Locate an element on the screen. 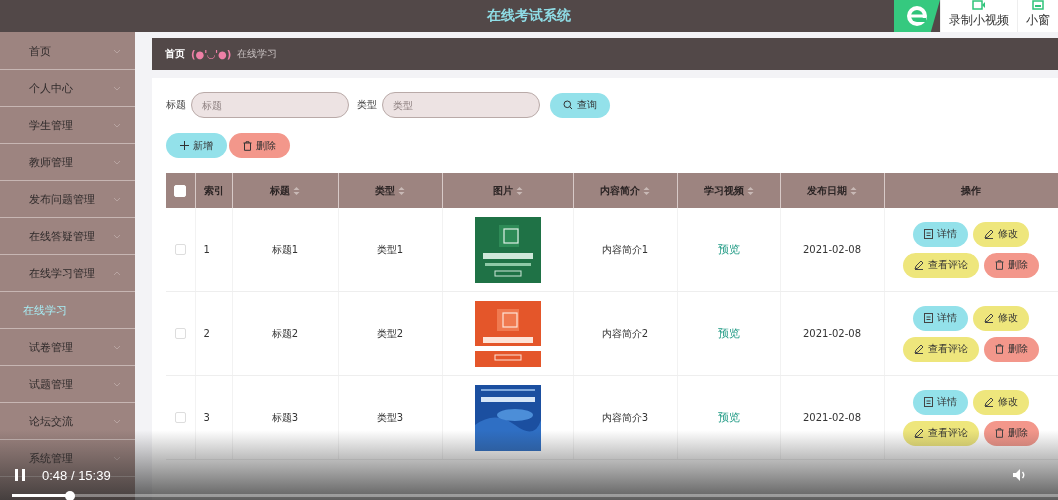 Image resolution: width=1058 pixels, height=500 pixels. table-cell: 内容简介1 is located at coordinates (625, 249).